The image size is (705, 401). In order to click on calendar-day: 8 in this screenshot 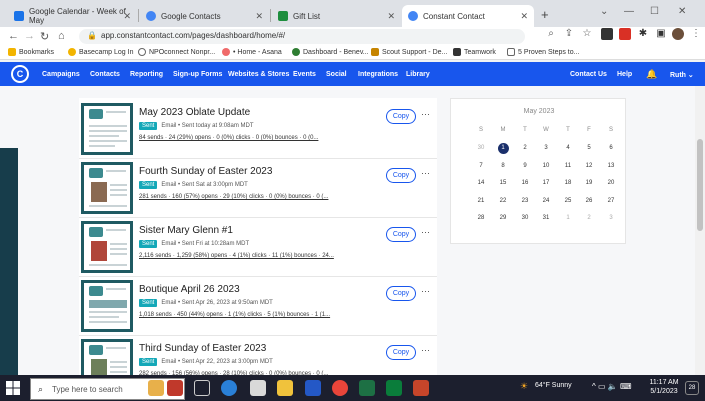, I will do `click(503, 166)`.